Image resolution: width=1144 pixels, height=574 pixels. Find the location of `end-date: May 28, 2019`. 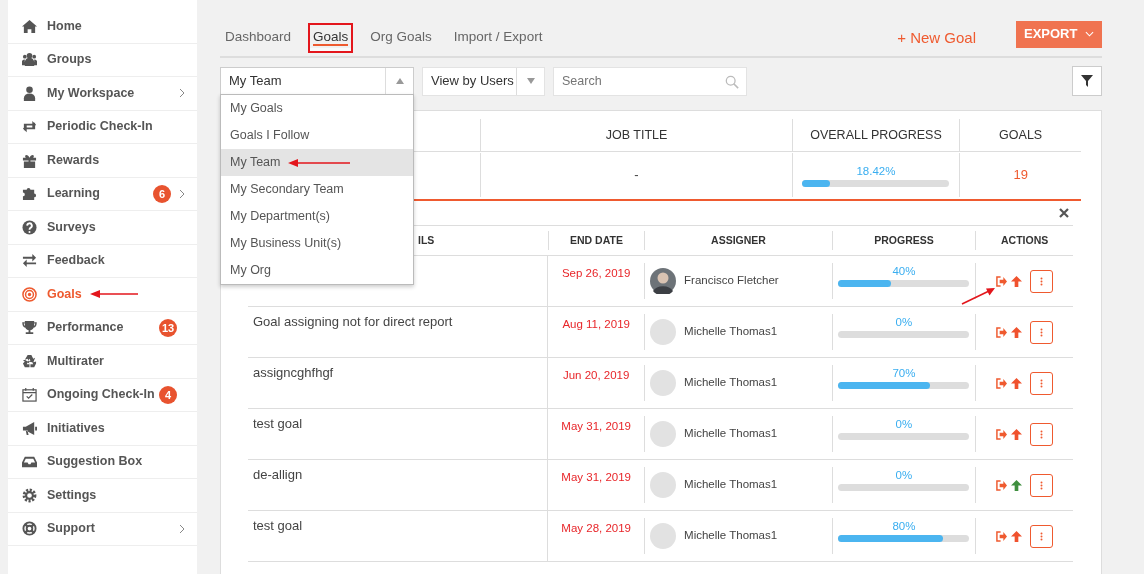

end-date: May 28, 2019 is located at coordinates (596, 528).